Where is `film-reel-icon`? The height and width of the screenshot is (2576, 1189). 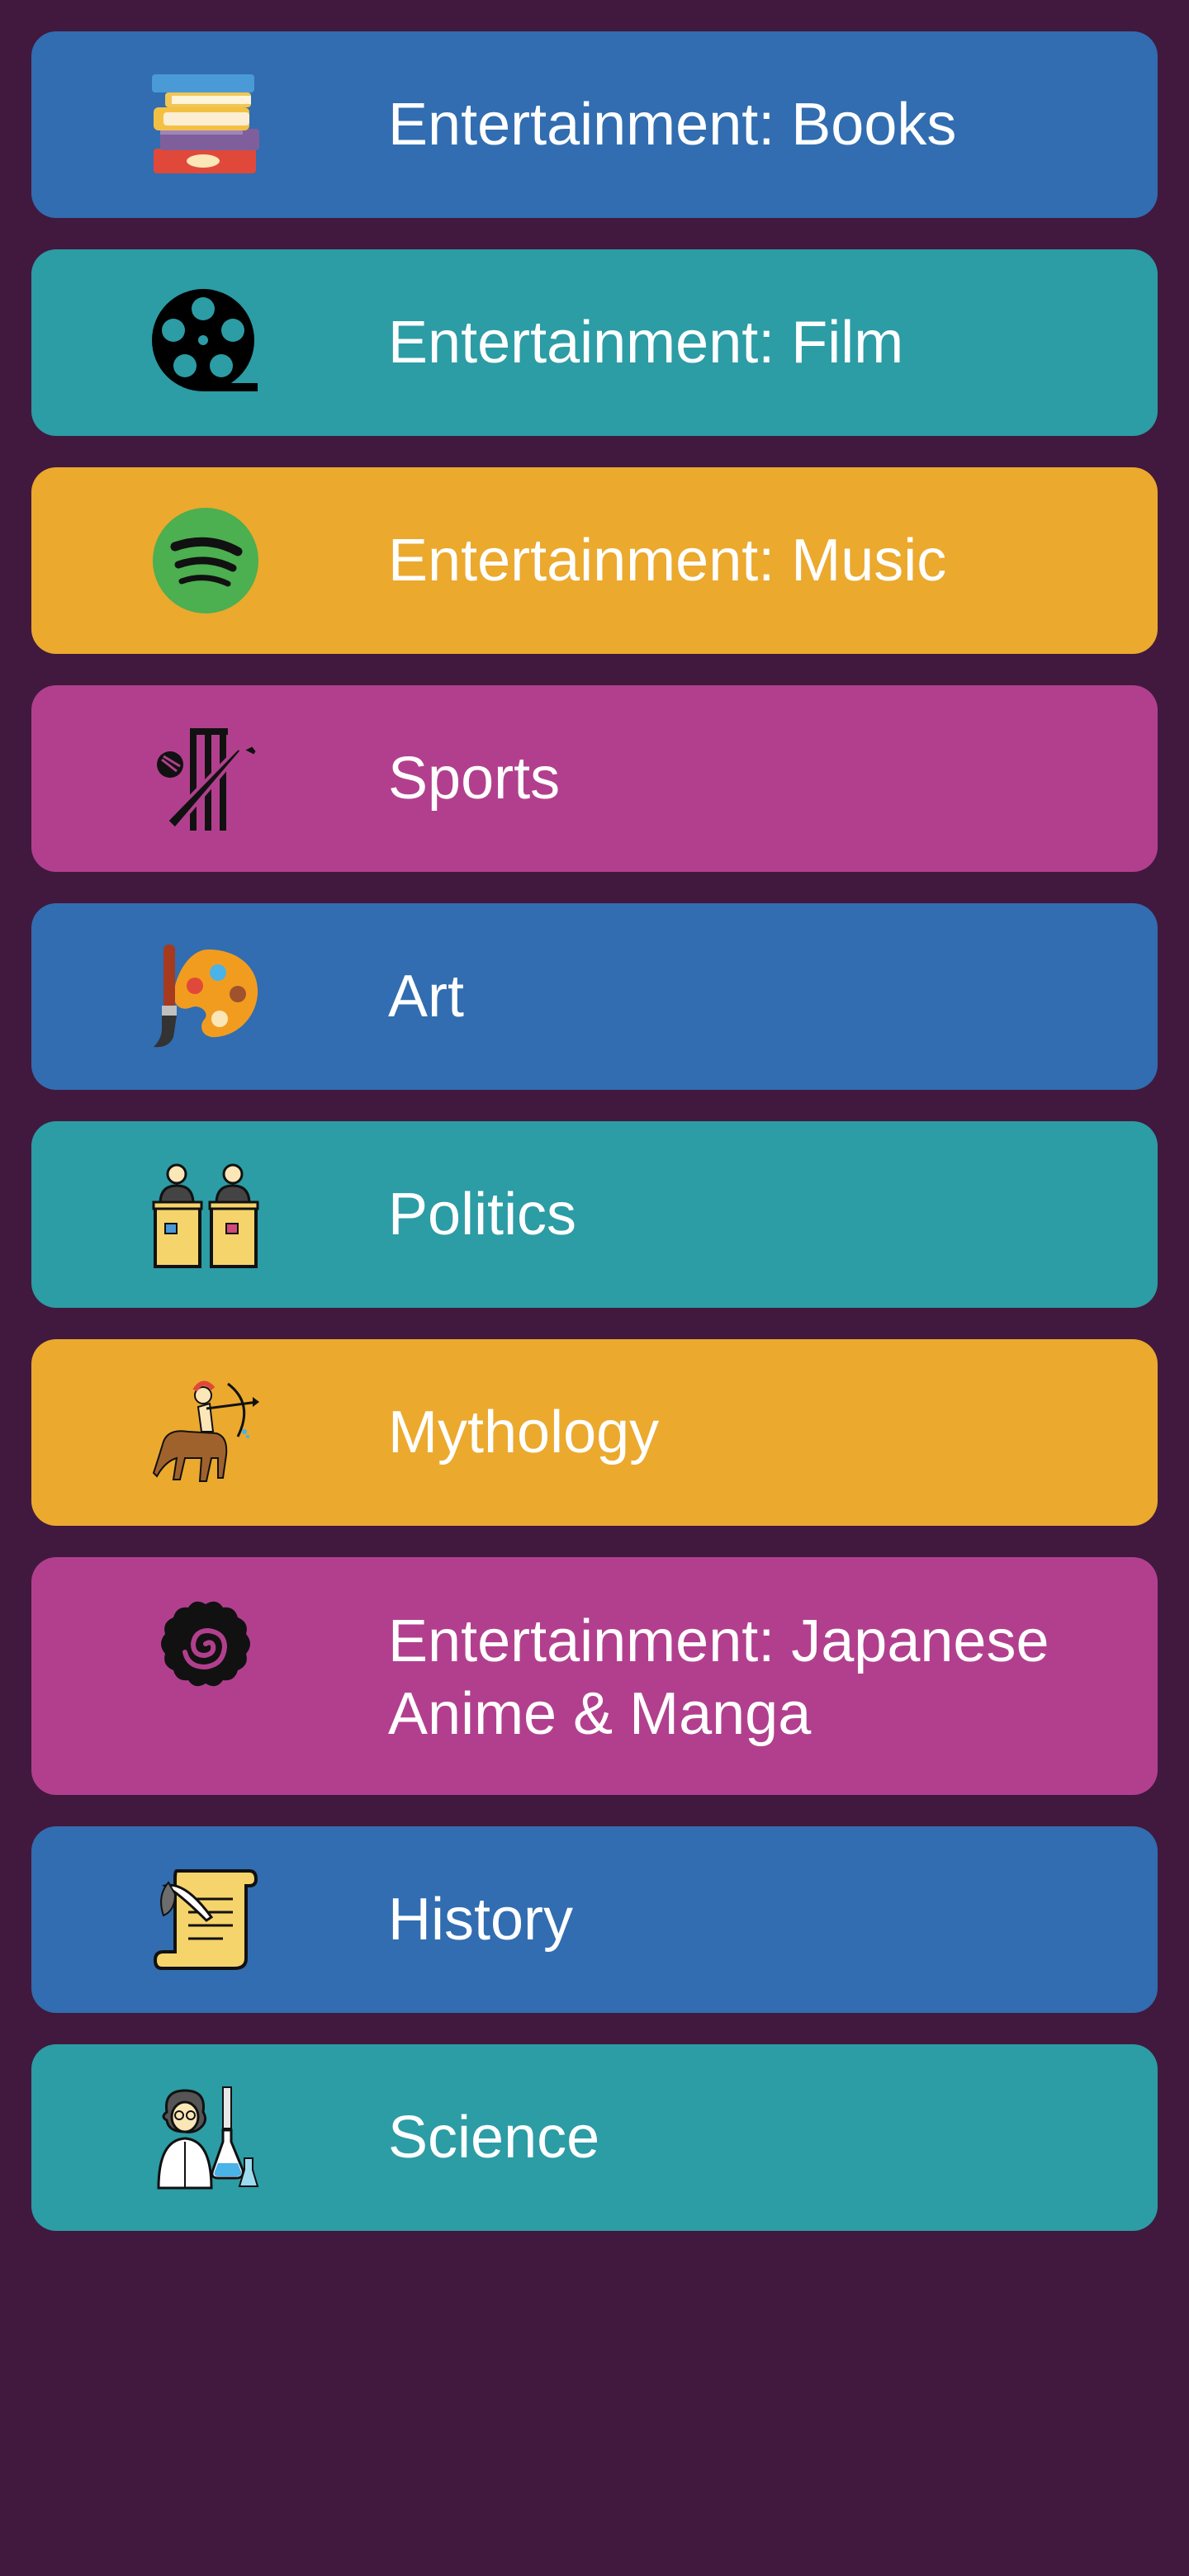 film-reel-icon is located at coordinates (205, 342).